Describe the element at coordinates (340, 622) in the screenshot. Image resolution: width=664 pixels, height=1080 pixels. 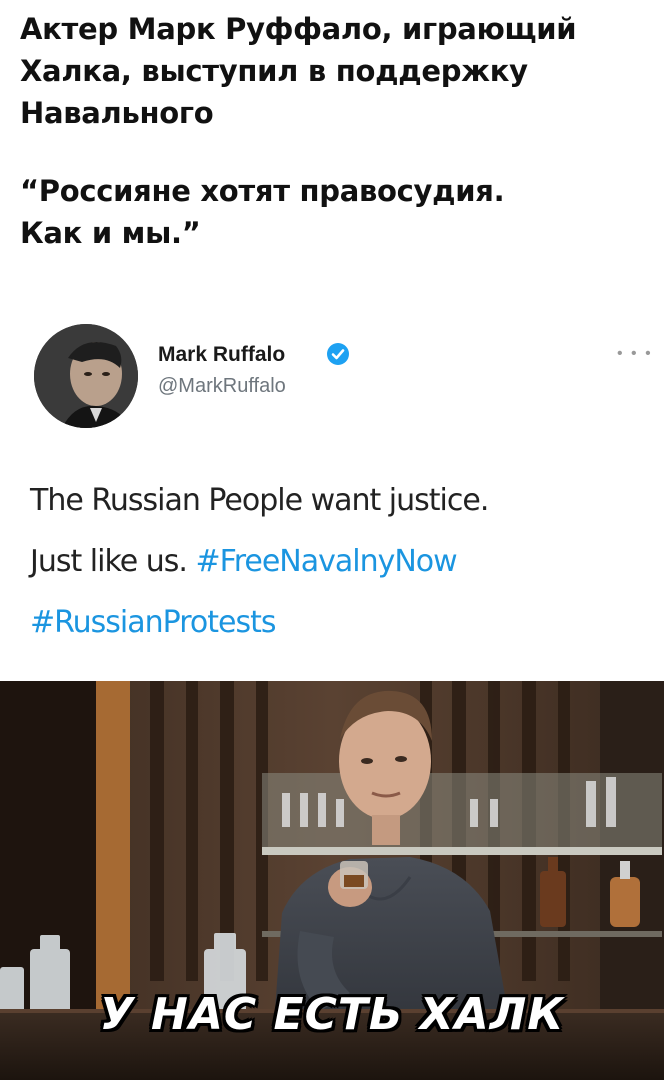
I see `tweet-text-line-3: #RussianProtests` at that location.